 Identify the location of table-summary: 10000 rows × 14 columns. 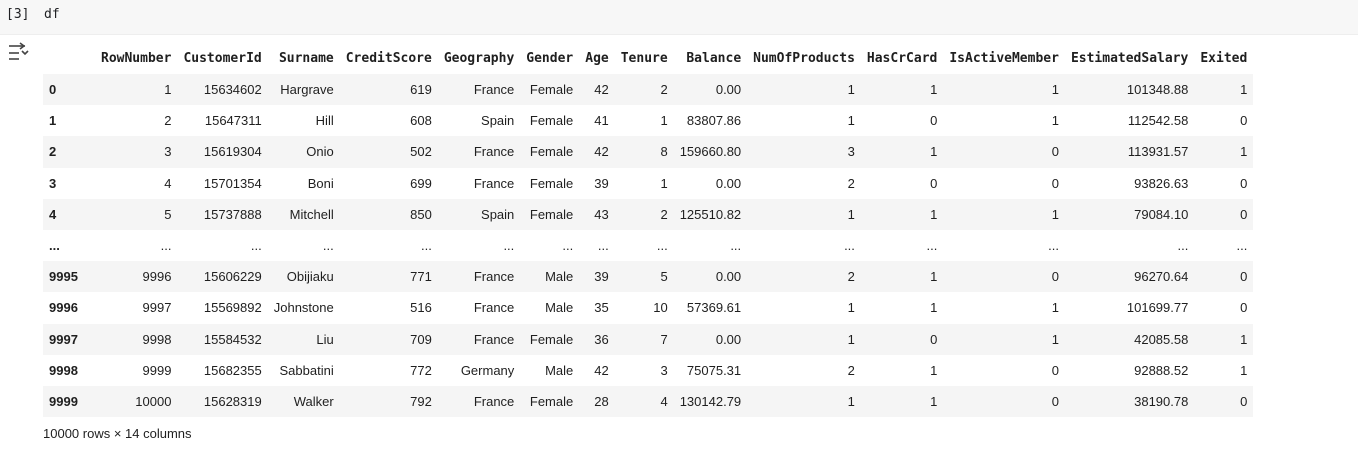
(117, 433).